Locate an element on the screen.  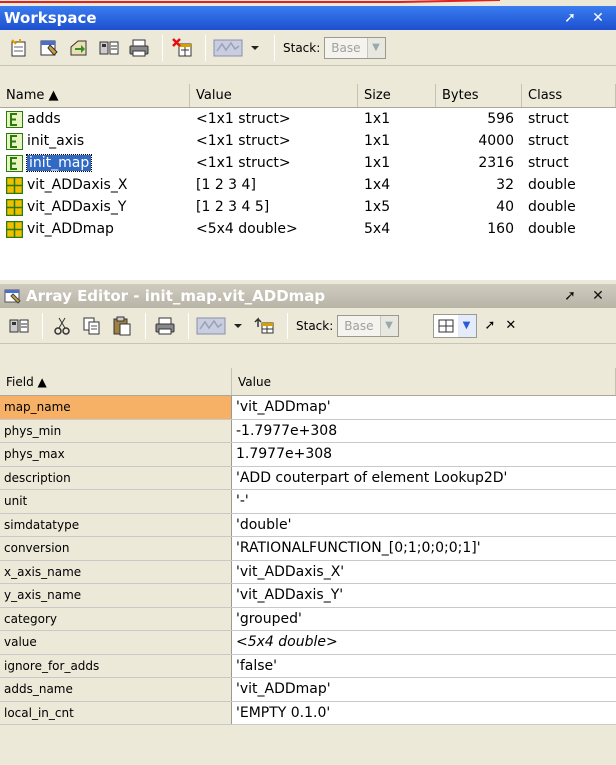
cut-icon is located at coordinates (62, 326).